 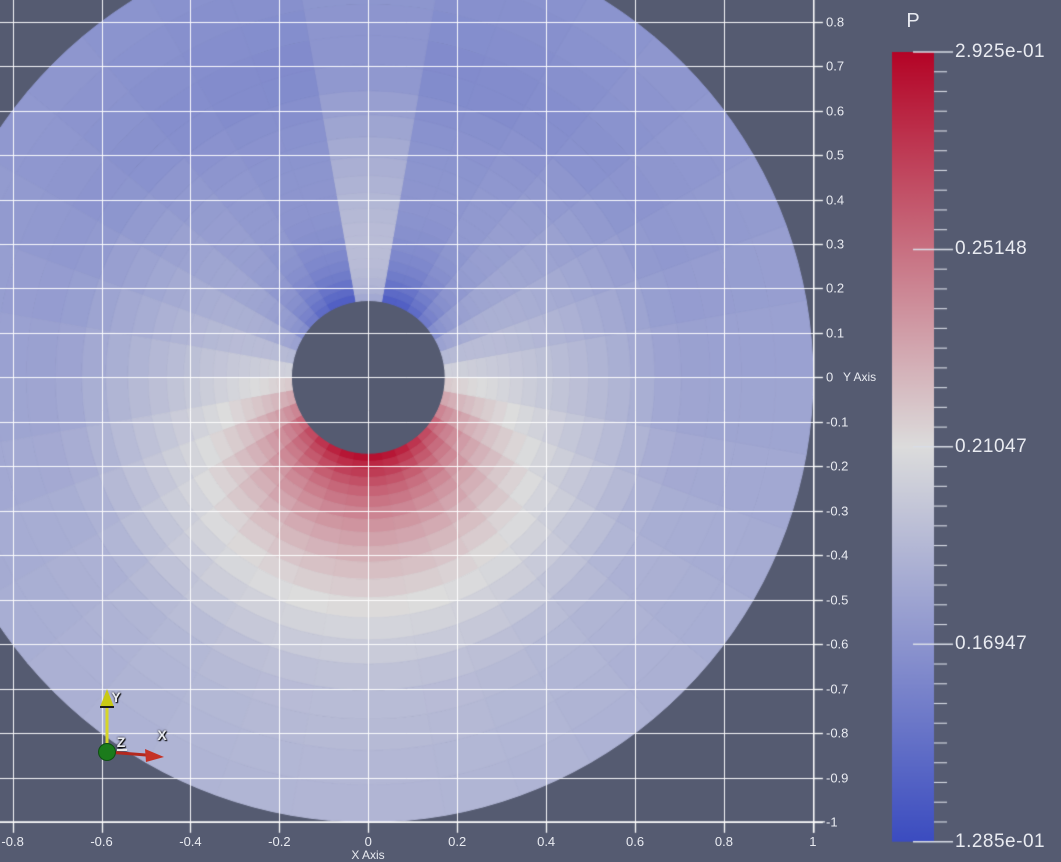 What do you see at coordinates (116, 697) in the screenshot?
I see `orientation-y-label: Y` at bounding box center [116, 697].